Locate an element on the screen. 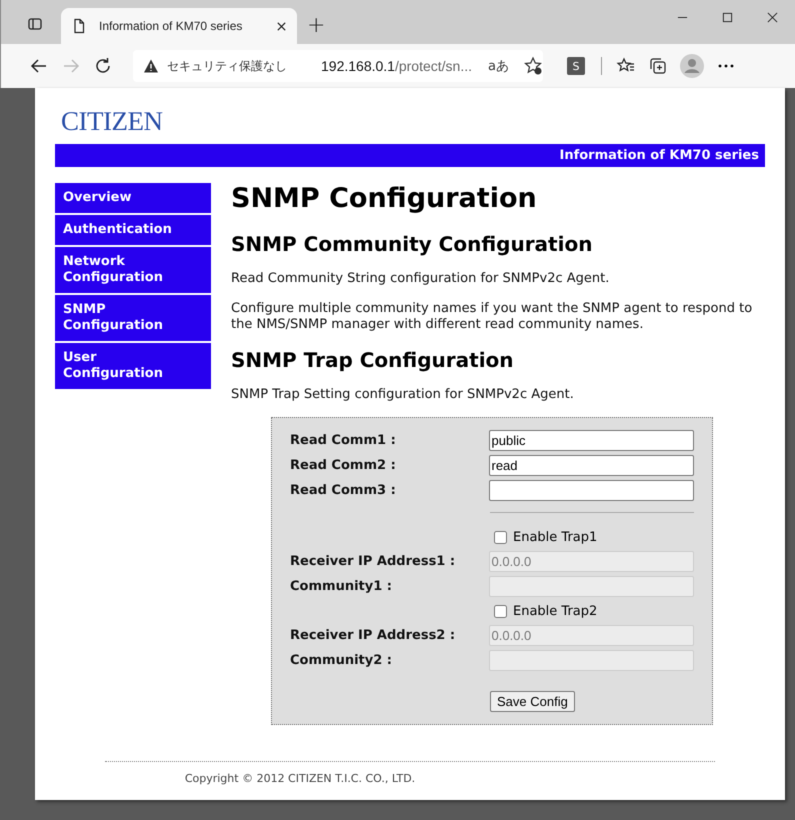  new-tab-button: + is located at coordinates (316, 25).